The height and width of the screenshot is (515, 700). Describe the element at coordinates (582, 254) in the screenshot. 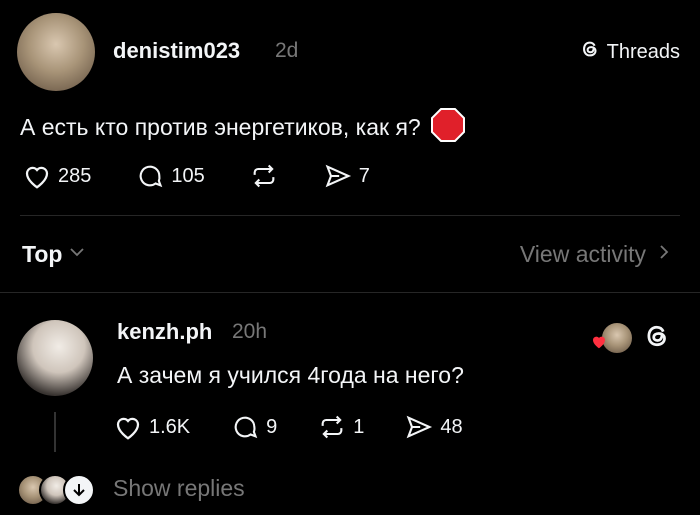

I see `view-activity-label: View activity` at that location.